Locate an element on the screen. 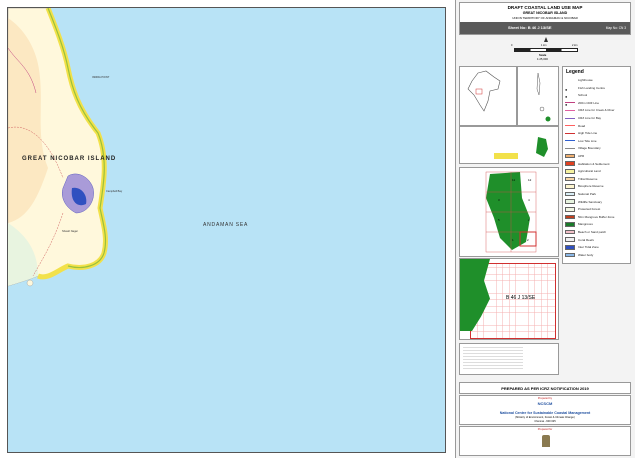 The image size is (635, 458). notes-block is located at coordinates (509, 359).